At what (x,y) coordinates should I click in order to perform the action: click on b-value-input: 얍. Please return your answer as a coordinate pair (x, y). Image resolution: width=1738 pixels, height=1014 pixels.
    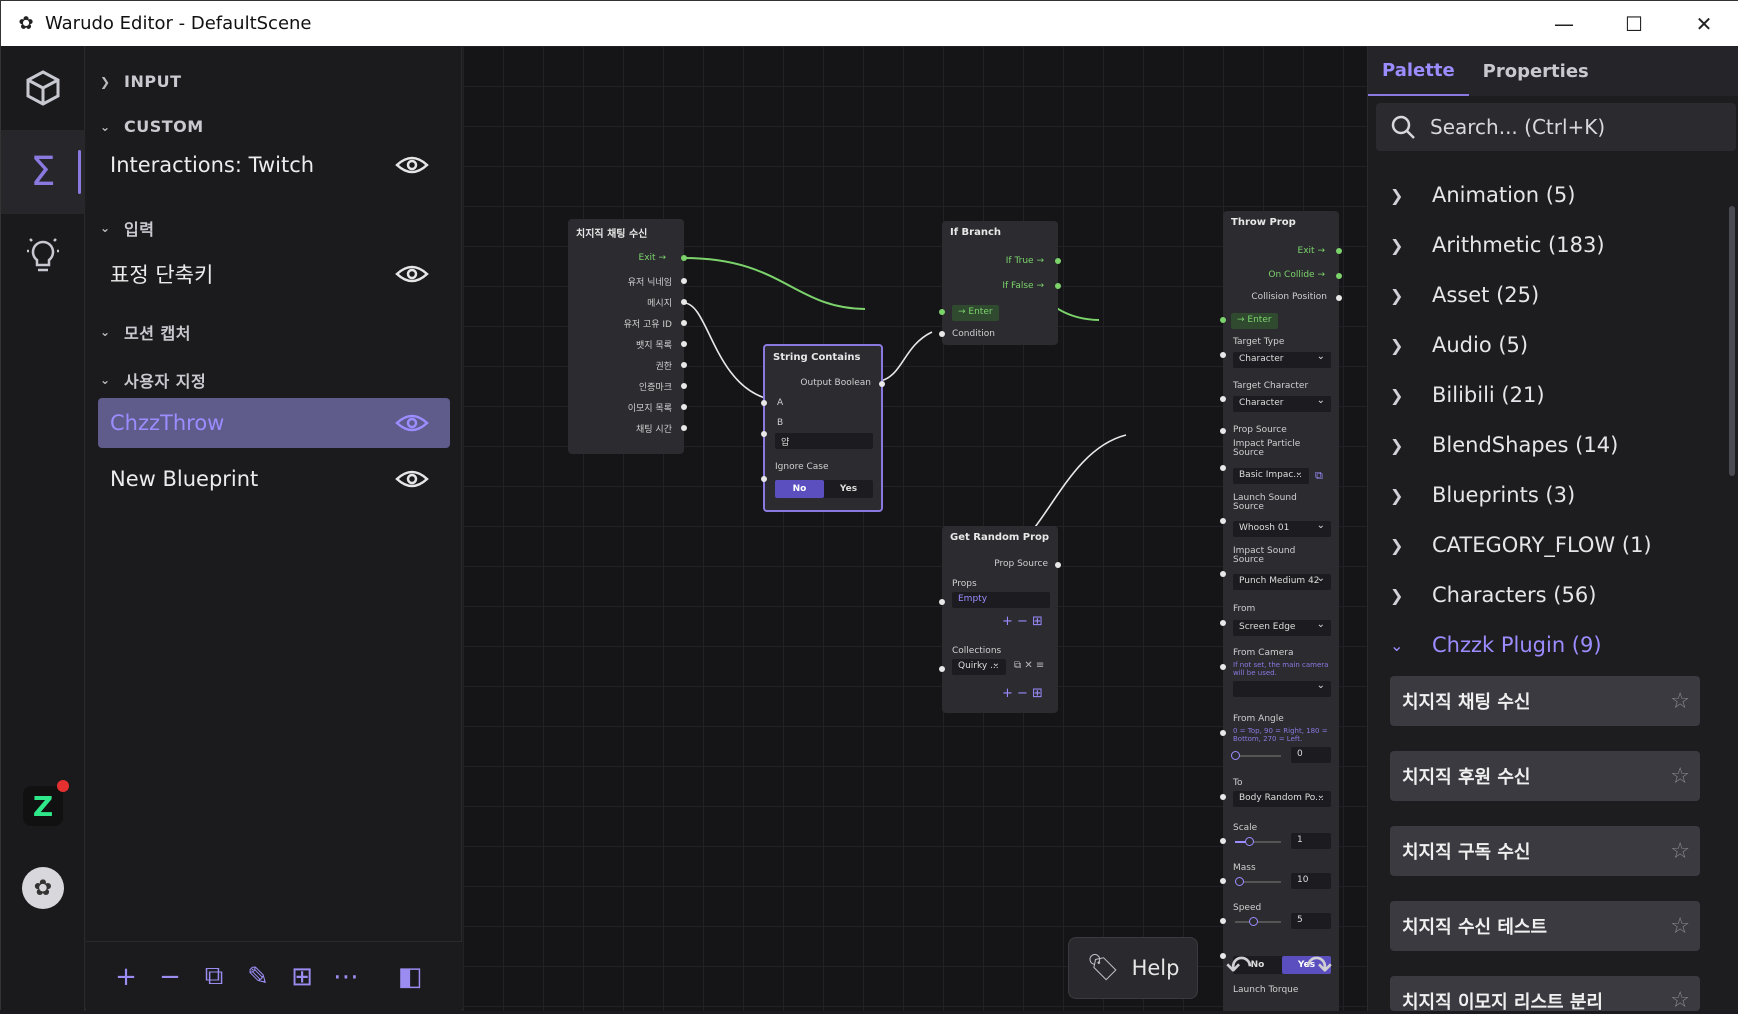
    Looking at the image, I should click on (824, 441).